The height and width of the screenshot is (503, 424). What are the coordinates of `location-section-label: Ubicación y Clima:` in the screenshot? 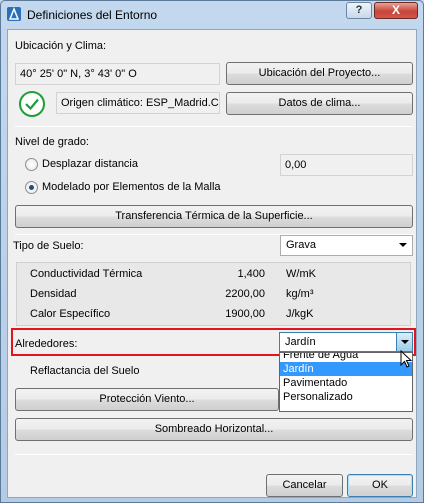 It's located at (61, 46).